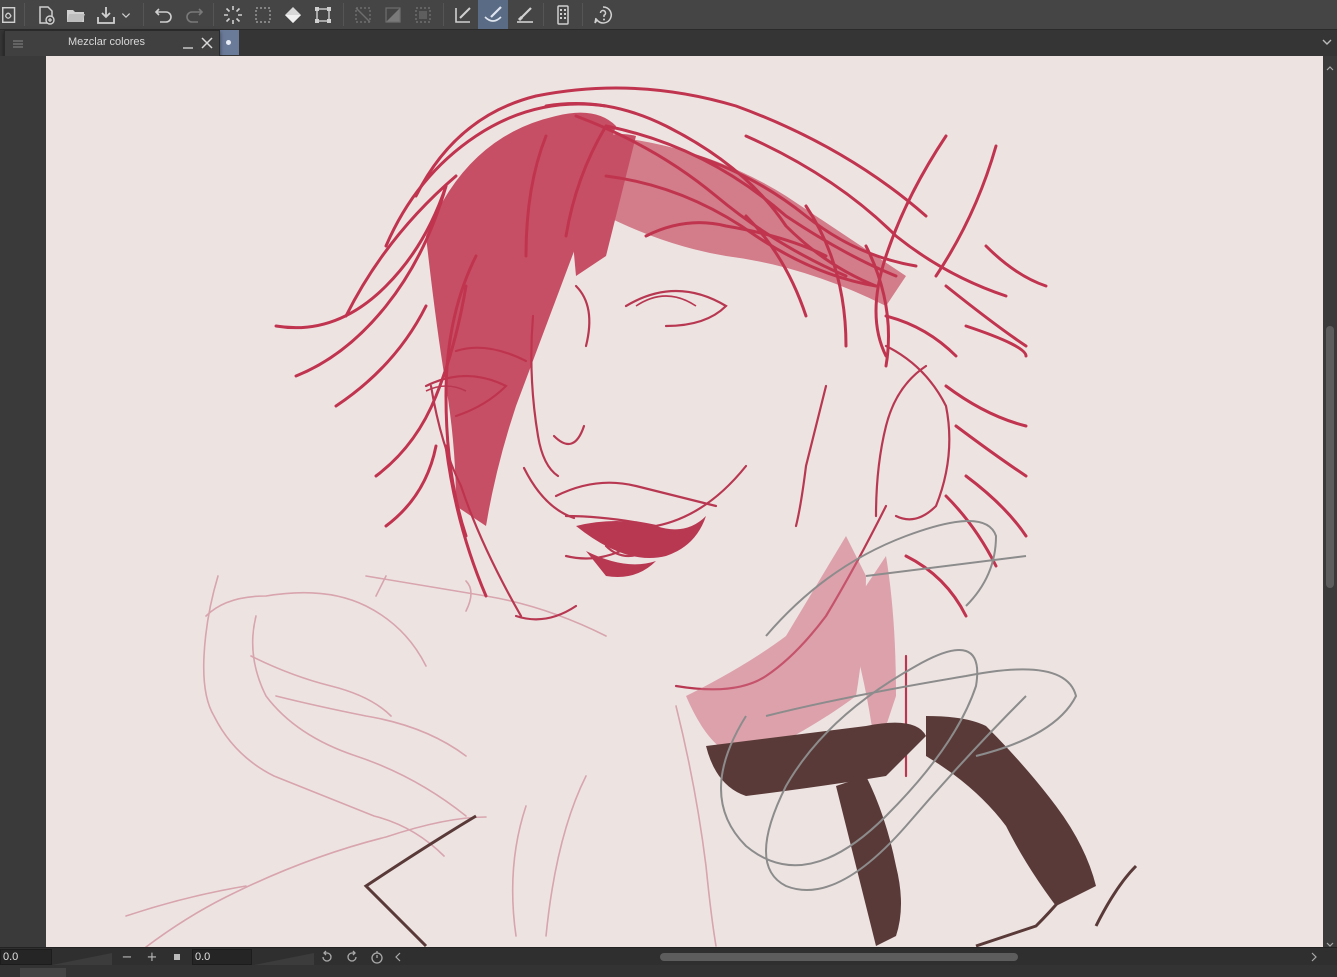 Image resolution: width=1337 pixels, height=977 pixels. Describe the element at coordinates (263, 14) in the screenshot. I see `deselect-icon` at that location.